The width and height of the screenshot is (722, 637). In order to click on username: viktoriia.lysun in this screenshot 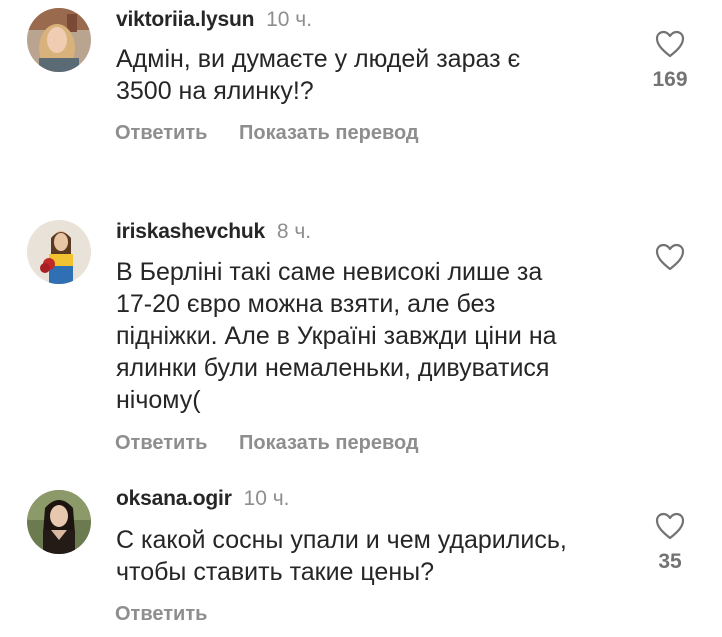, I will do `click(185, 19)`.